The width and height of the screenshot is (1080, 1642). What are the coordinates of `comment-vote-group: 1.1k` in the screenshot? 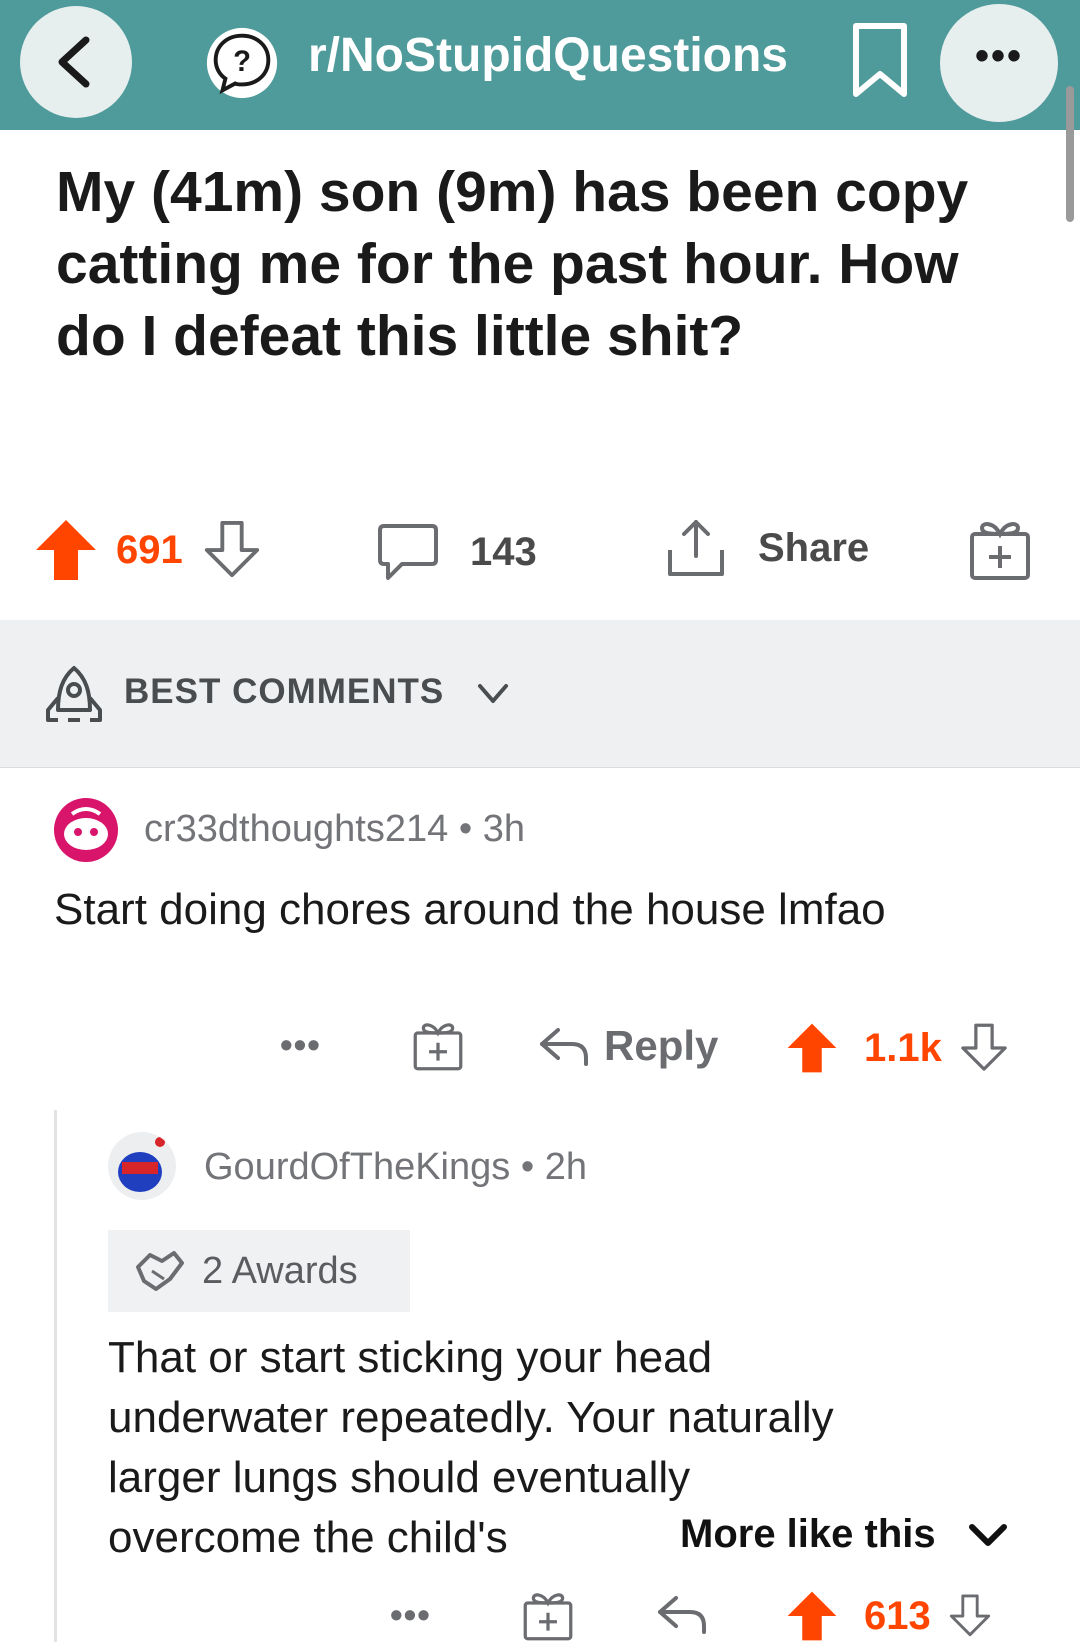 It's located at (898, 1048).